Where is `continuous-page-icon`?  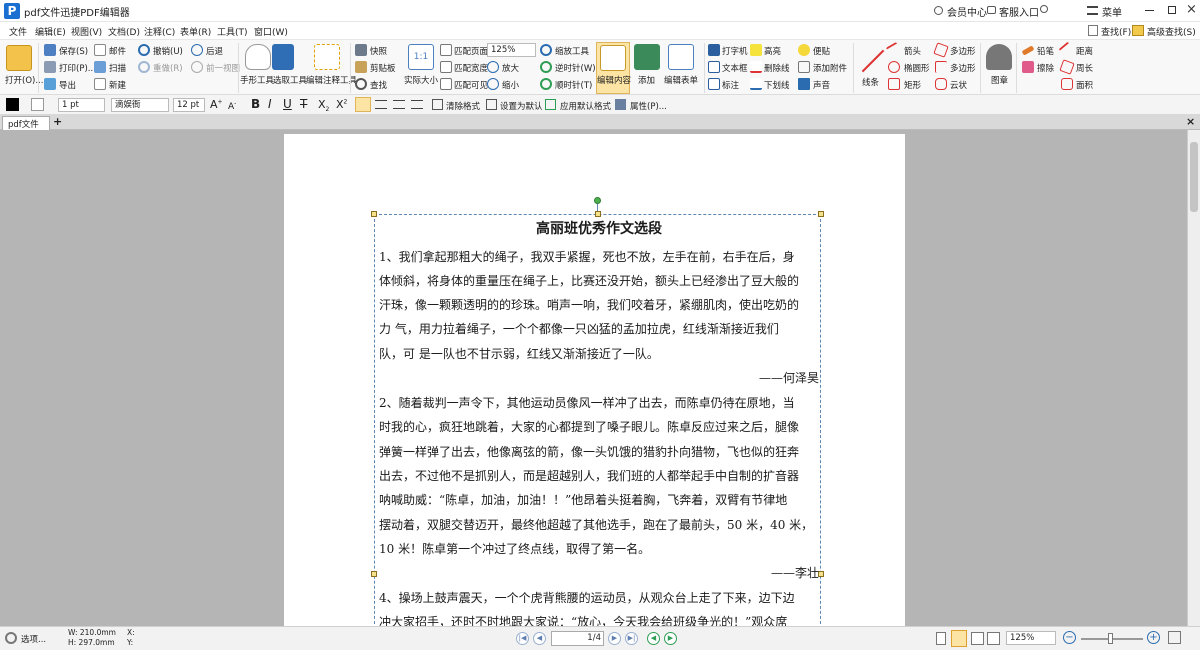 continuous-page-icon is located at coordinates (959, 638).